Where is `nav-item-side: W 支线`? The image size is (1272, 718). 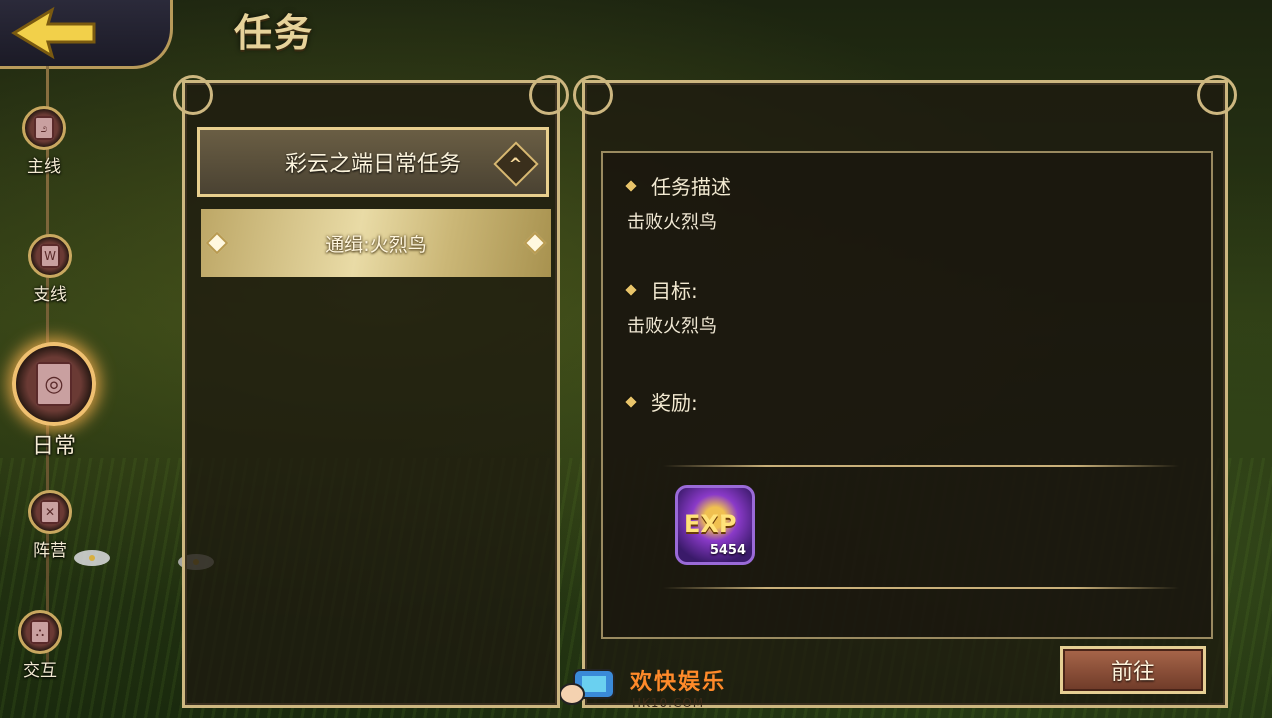
nav-item-side: W 支线 is located at coordinates (50, 269).